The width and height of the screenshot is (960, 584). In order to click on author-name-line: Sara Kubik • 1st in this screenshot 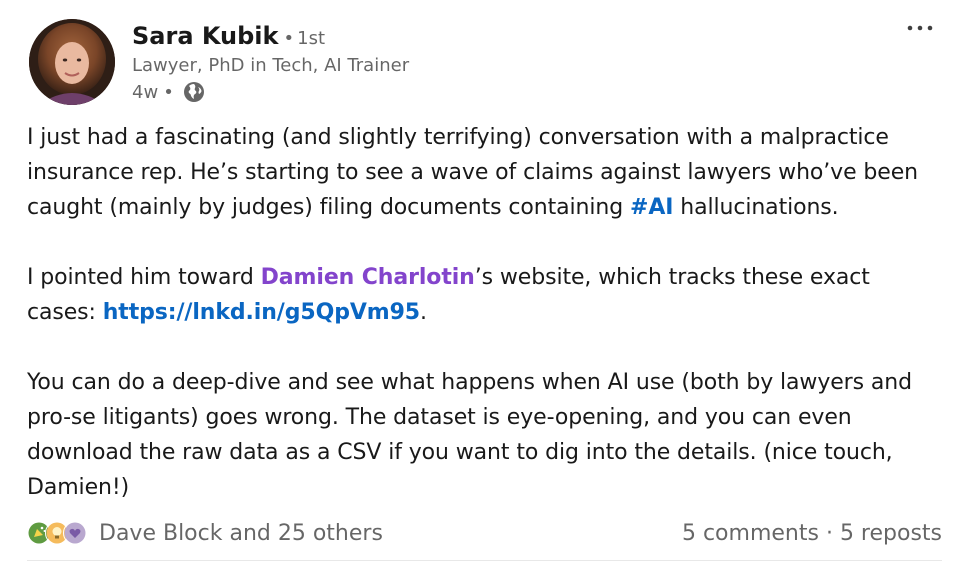, I will do `click(228, 36)`.